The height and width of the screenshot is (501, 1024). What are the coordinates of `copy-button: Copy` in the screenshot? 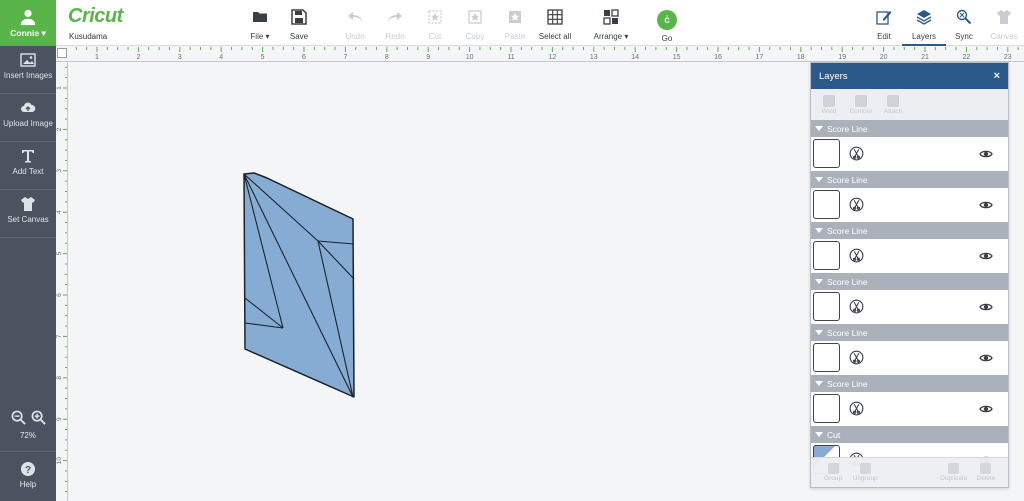 It's located at (475, 25).